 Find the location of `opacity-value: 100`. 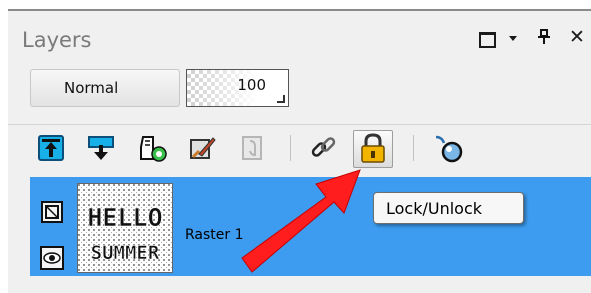

opacity-value: 100 is located at coordinates (251, 85).